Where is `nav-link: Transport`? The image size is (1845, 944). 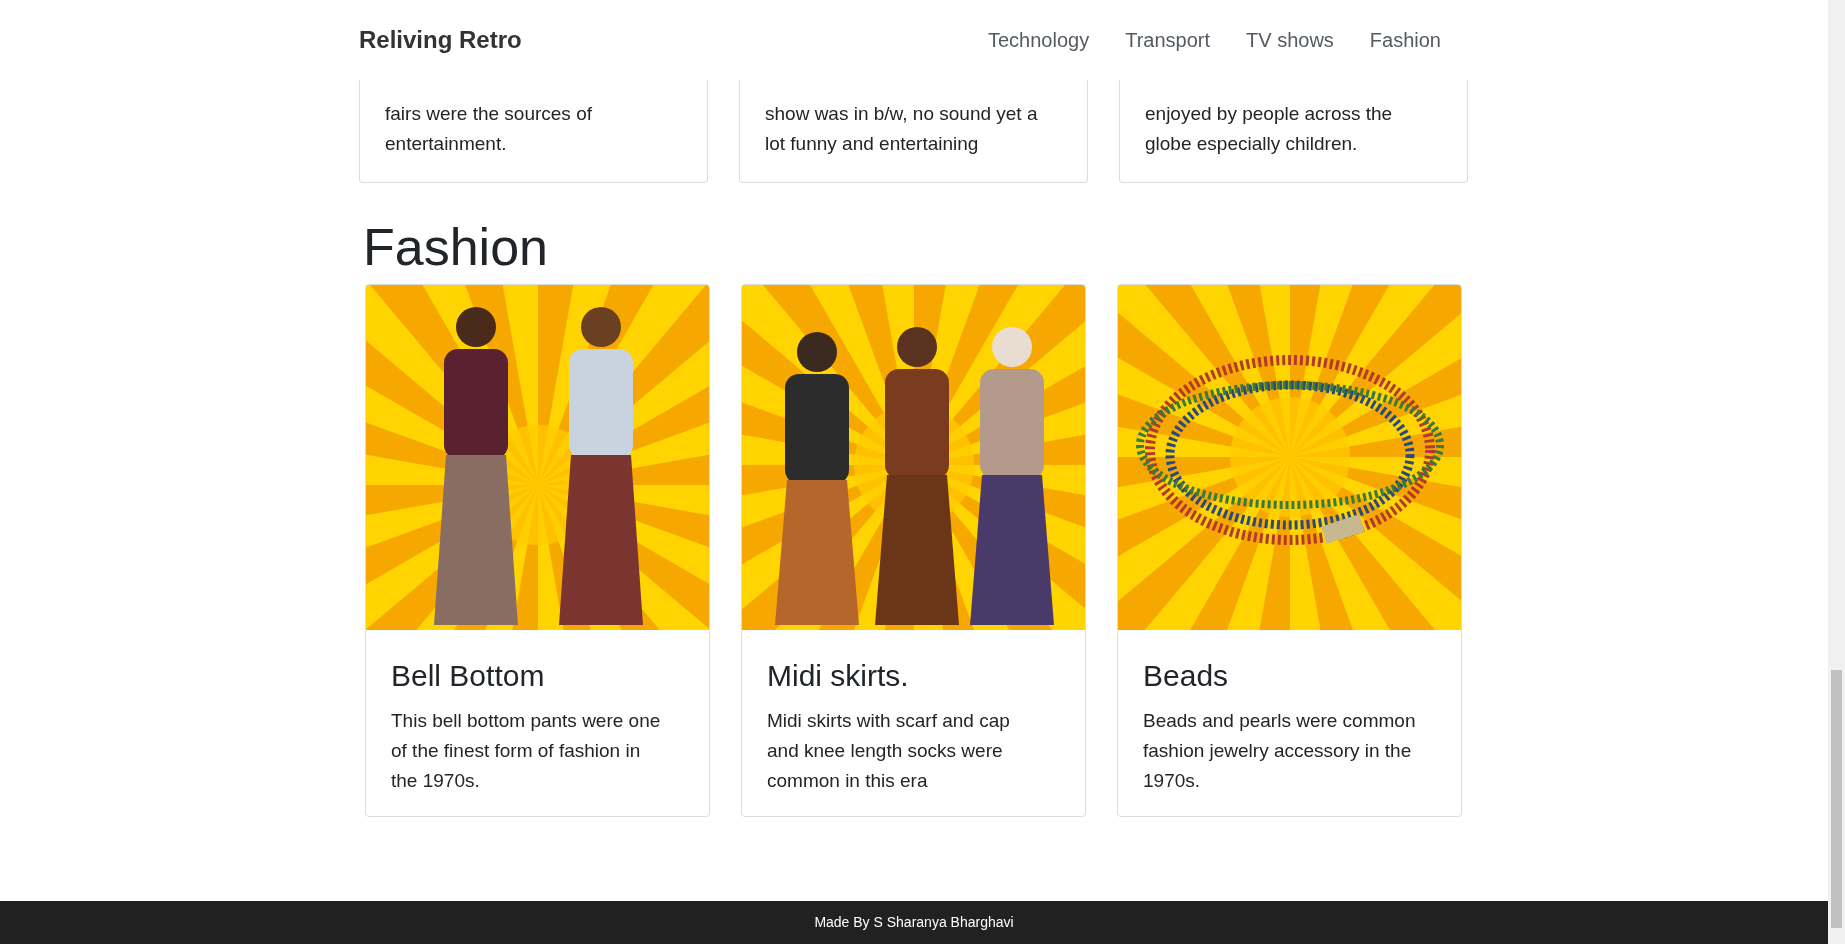 nav-link: Transport is located at coordinates (1168, 40).